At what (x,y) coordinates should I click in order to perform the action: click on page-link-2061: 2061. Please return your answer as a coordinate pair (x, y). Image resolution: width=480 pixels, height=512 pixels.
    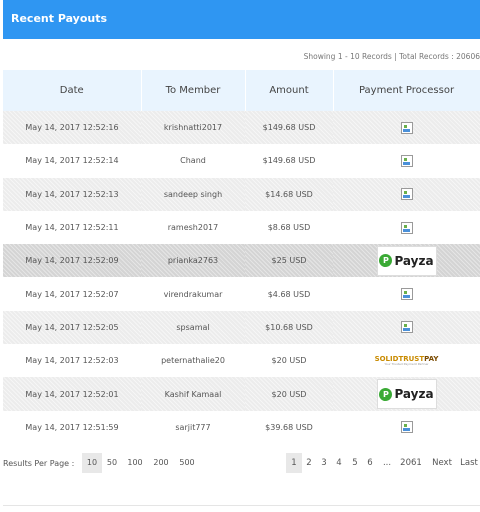
    Looking at the image, I should click on (411, 463).